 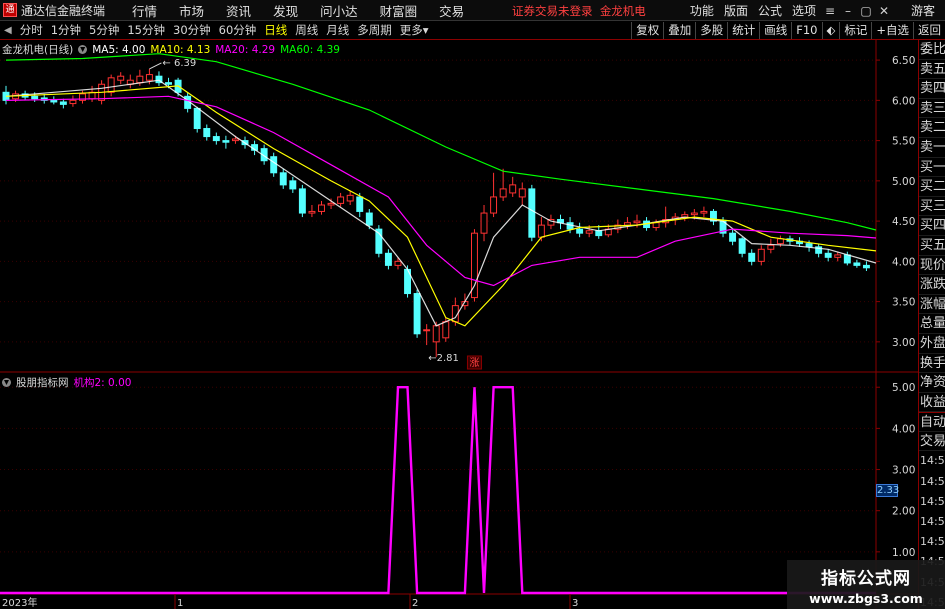 I want to click on minimize-icon: –, so click(x=848, y=11).